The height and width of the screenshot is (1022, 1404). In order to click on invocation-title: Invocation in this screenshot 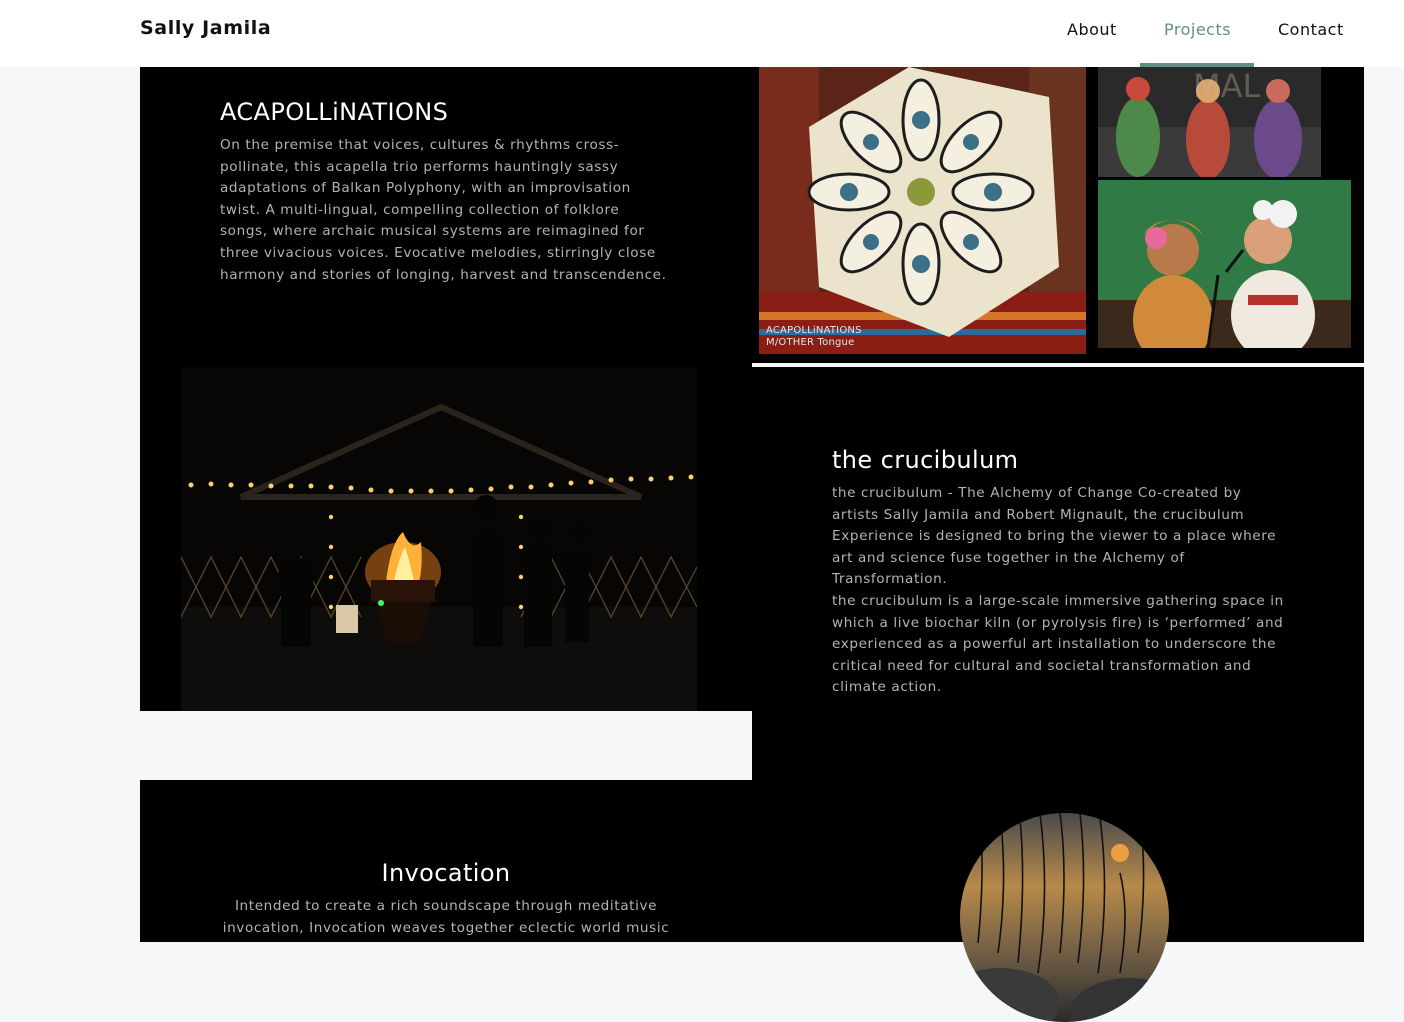, I will do `click(446, 873)`.